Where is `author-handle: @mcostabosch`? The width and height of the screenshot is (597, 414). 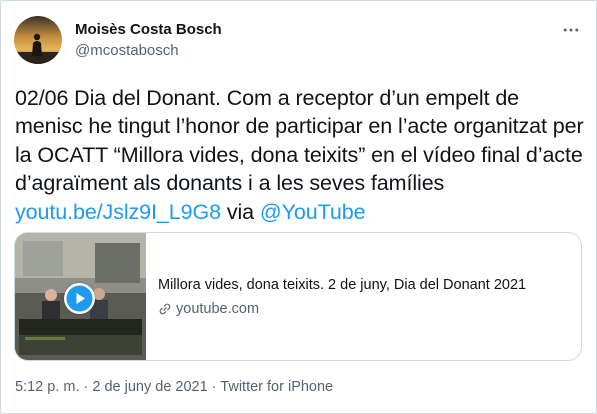 author-handle: @mcostabosch is located at coordinates (127, 50).